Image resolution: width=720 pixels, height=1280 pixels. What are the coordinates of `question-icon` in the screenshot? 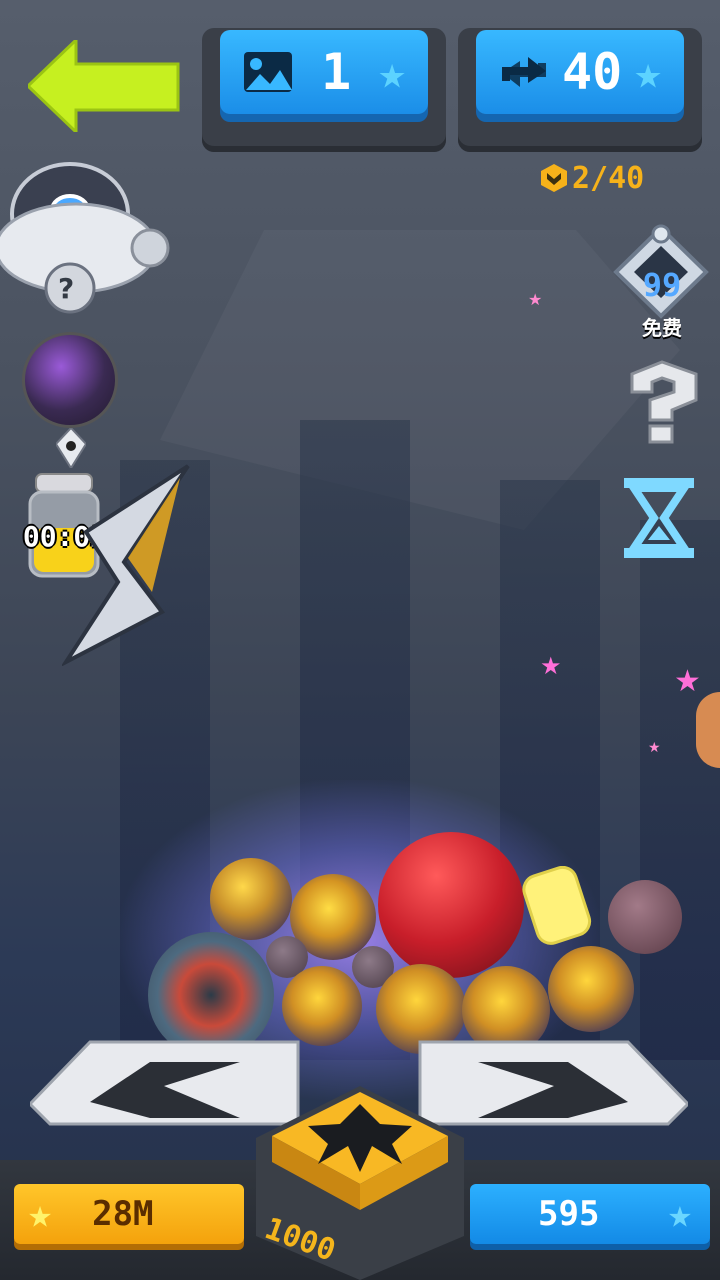 It's located at (664, 402).